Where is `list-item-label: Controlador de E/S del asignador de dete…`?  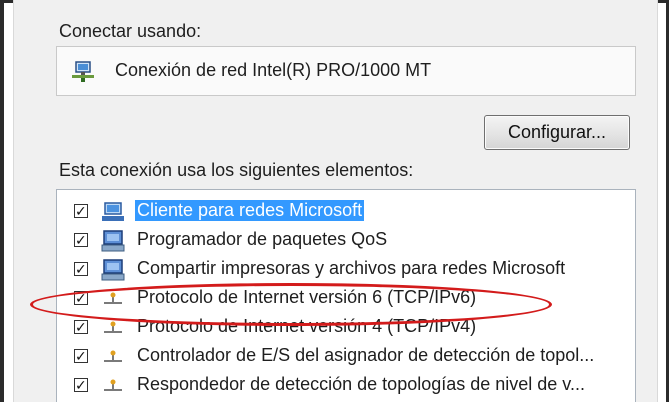 list-item-label: Controlador de E/S del asignador de dete… is located at coordinates (366, 355).